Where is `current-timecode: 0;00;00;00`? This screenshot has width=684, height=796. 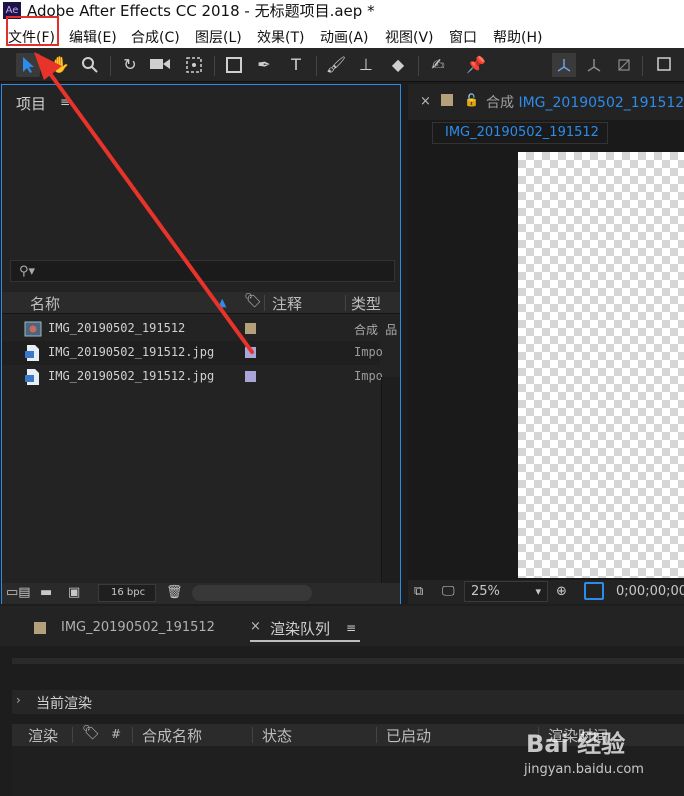
current-timecode: 0;00;00;00 is located at coordinates (650, 591).